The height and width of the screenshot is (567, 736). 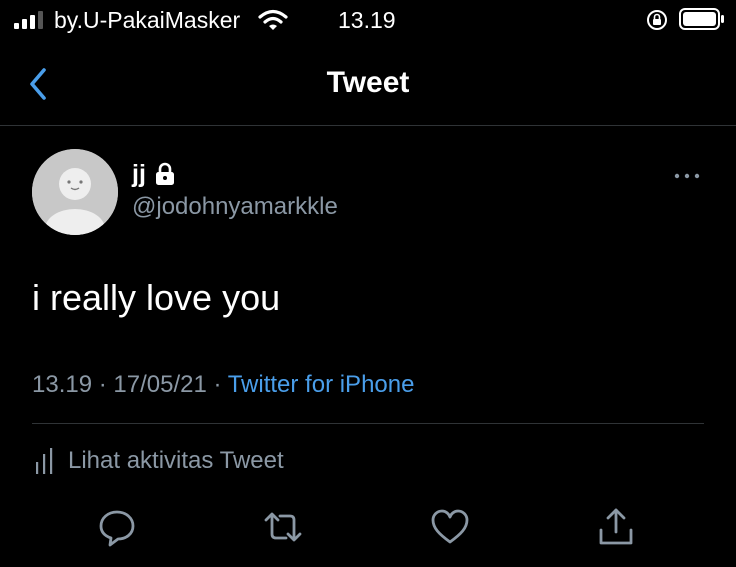 I want to click on author-name: jj, so click(x=139, y=174).